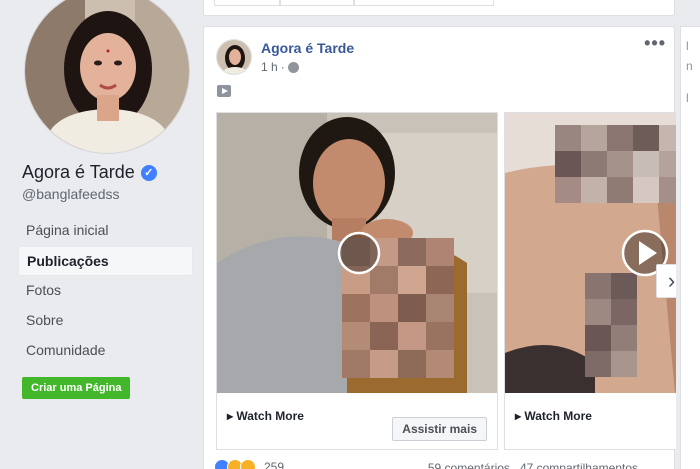  I want to click on composer-card-bottom, so click(439, 8).